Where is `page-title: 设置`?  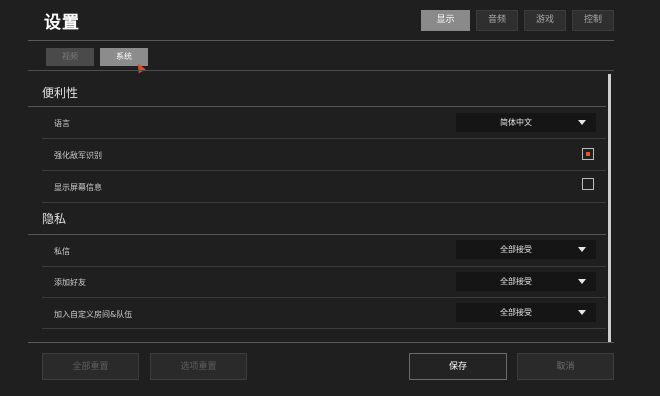 page-title: 设置 is located at coordinates (62, 23).